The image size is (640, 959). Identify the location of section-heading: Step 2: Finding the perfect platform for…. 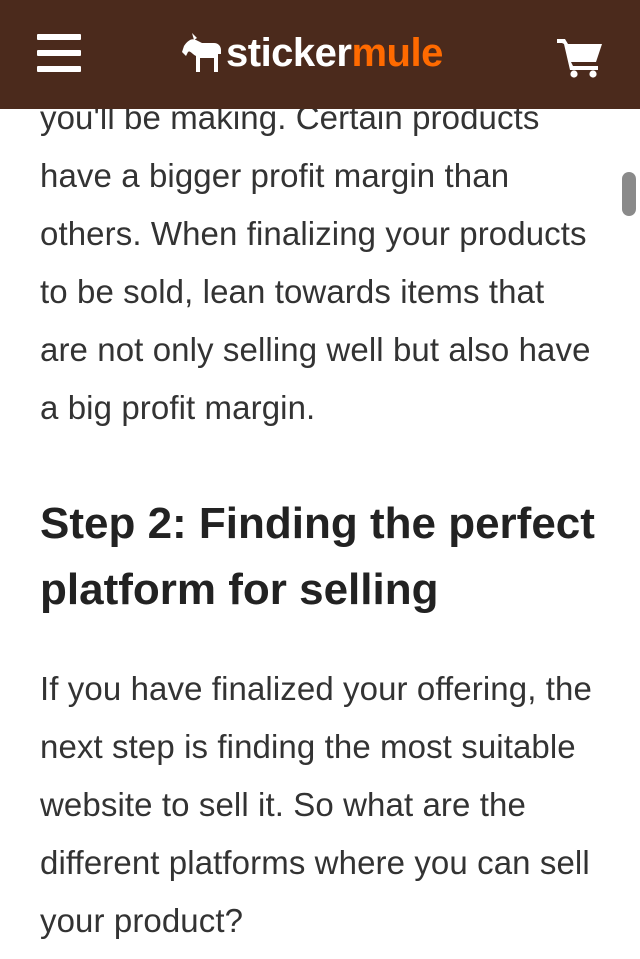
(317, 556).